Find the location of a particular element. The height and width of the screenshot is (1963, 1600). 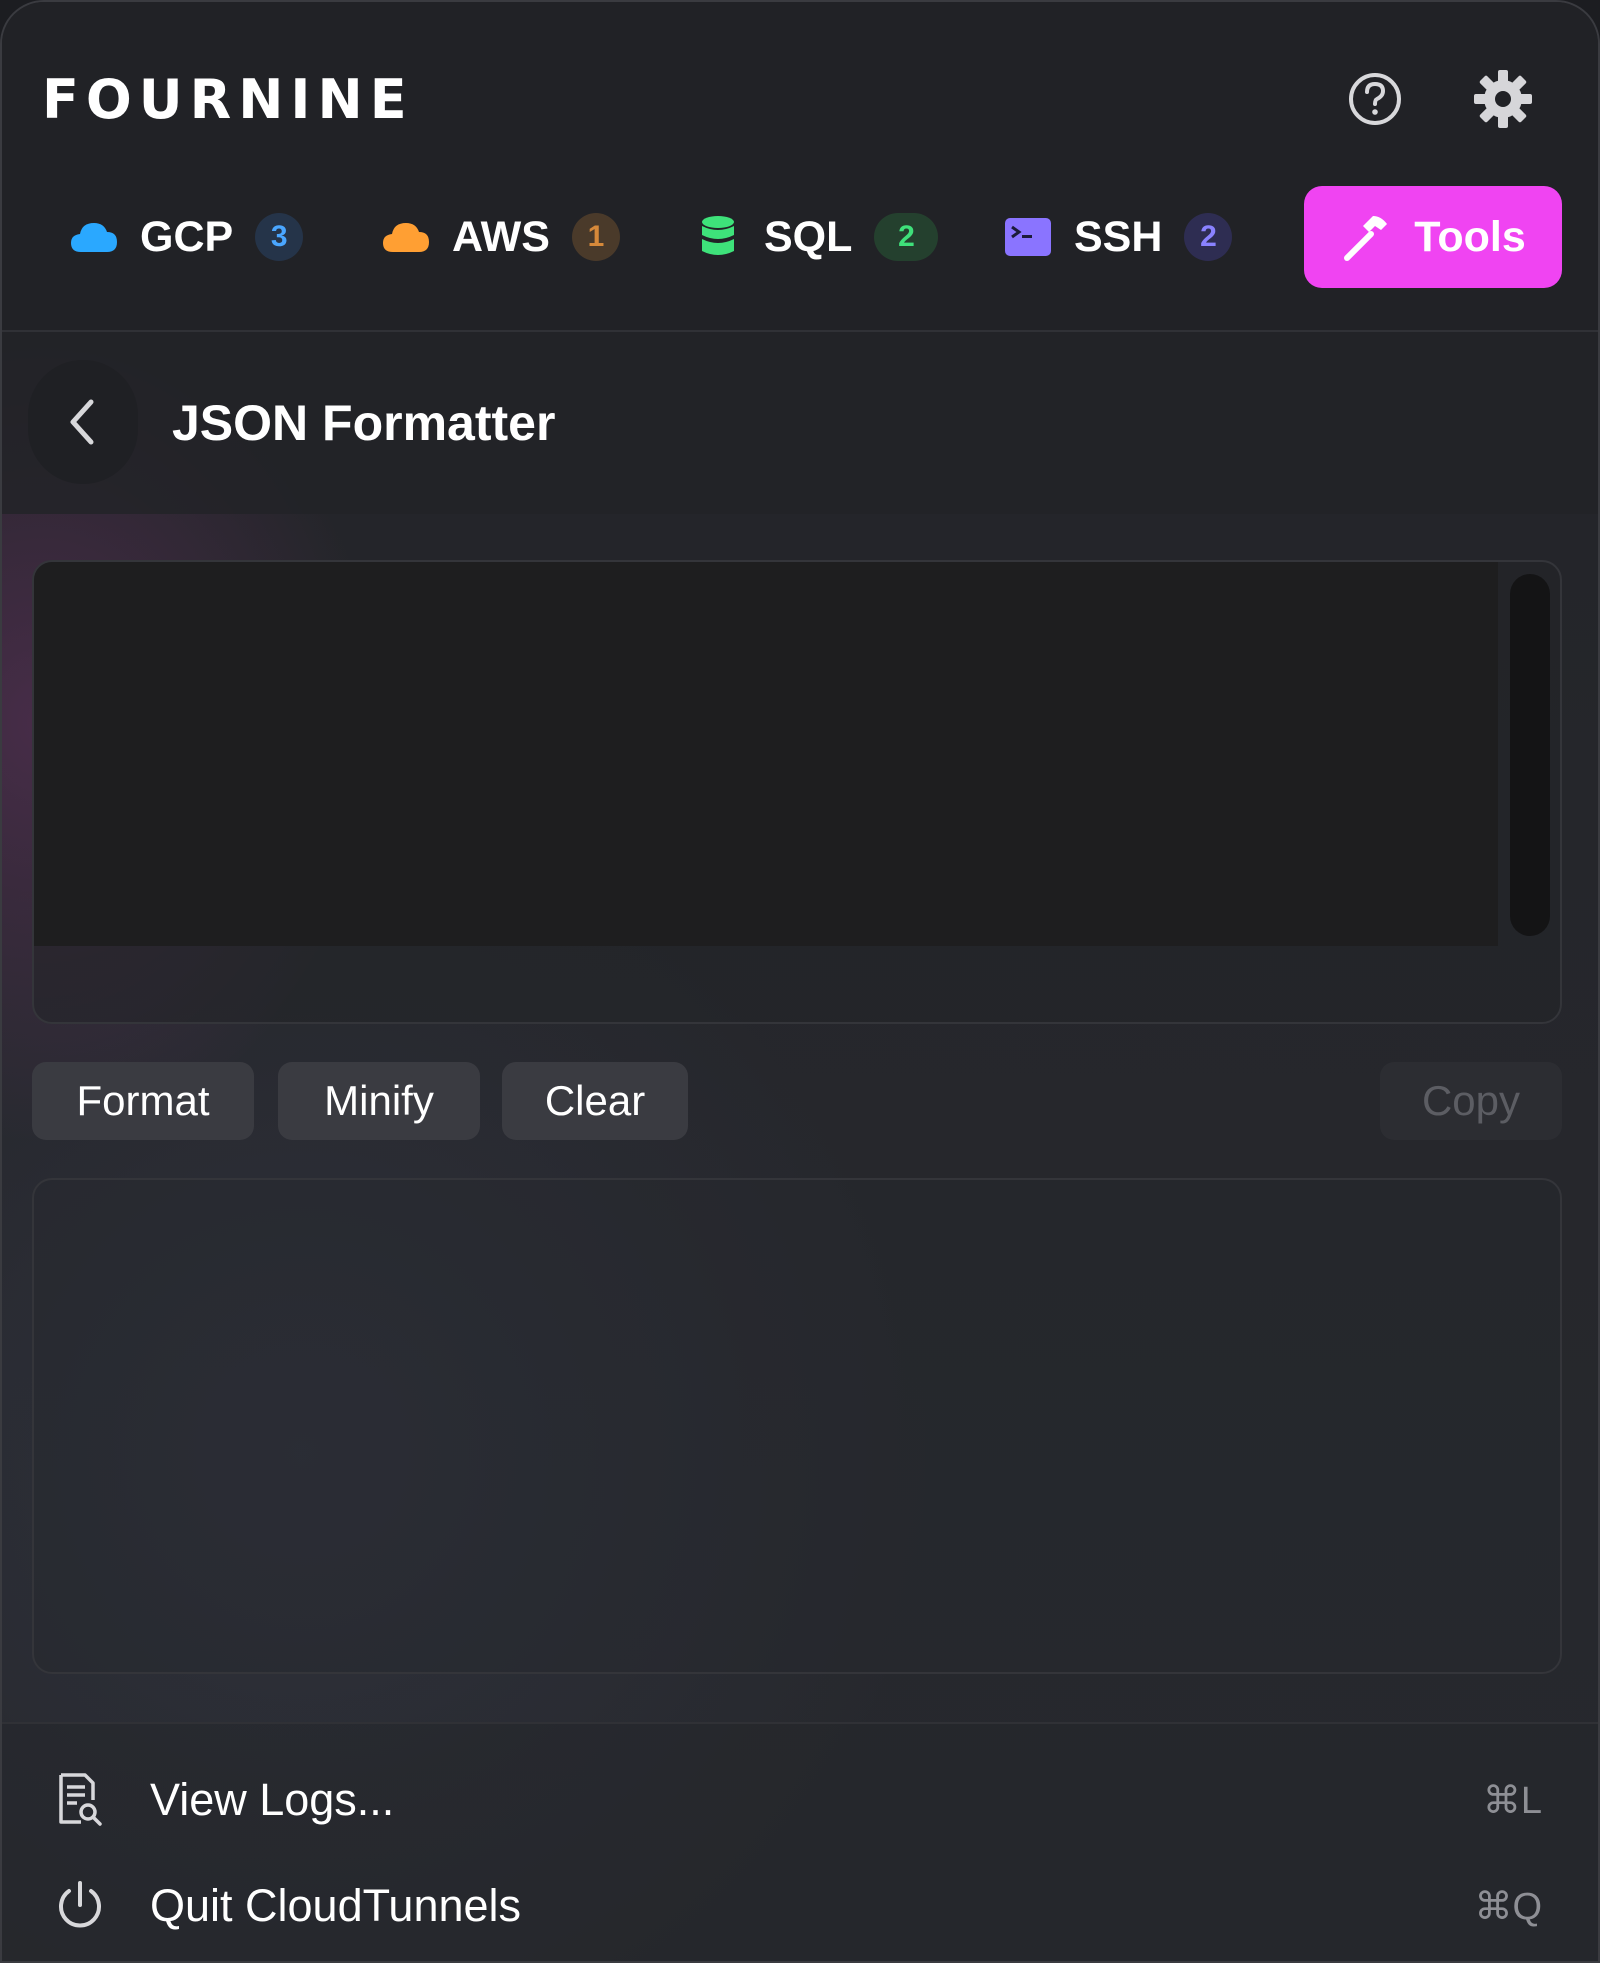

copy-button: Copy is located at coordinates (1471, 1101).